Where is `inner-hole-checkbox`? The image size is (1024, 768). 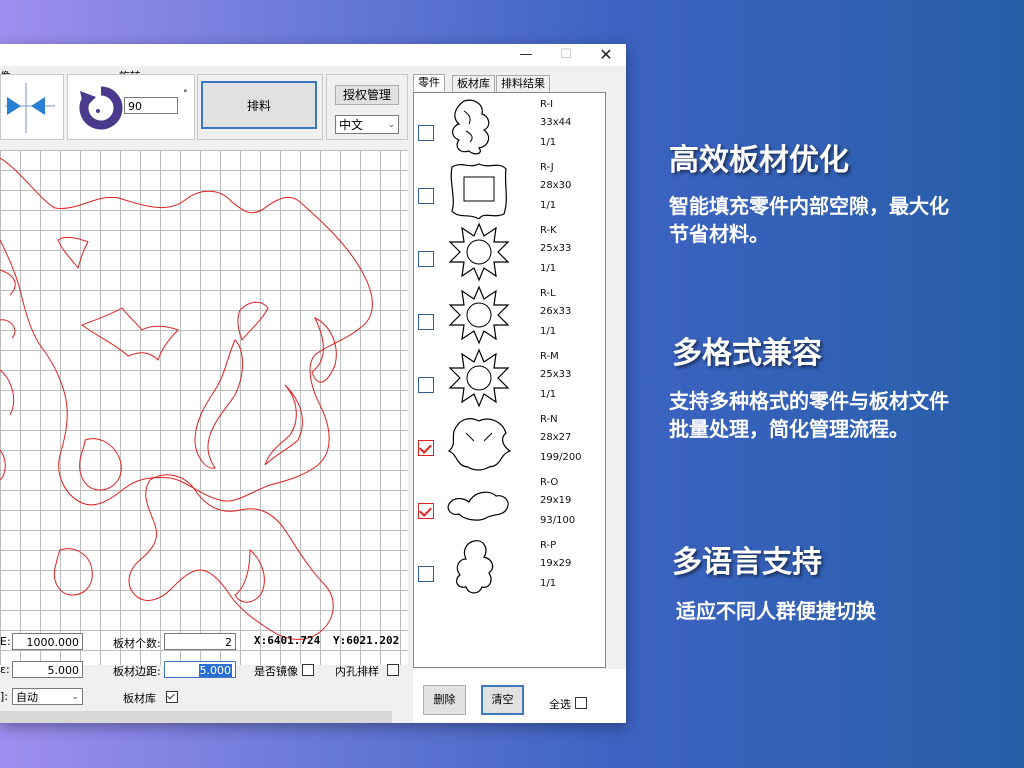
inner-hole-checkbox is located at coordinates (392, 670).